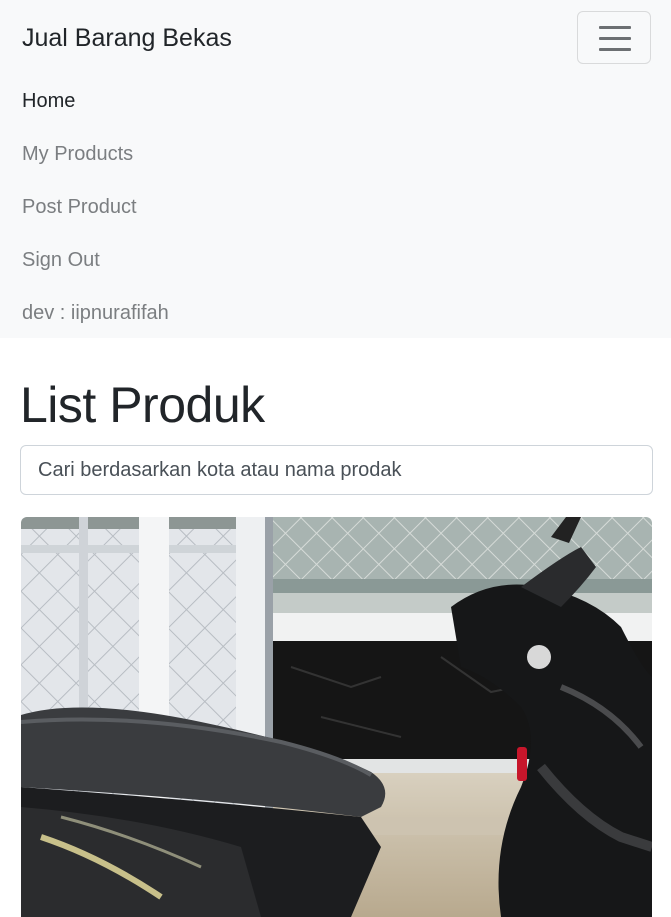 The image size is (671, 917). What do you see at coordinates (95, 313) in the screenshot?
I see `nav-item-dev-credit: dev : iipnurafifah` at bounding box center [95, 313].